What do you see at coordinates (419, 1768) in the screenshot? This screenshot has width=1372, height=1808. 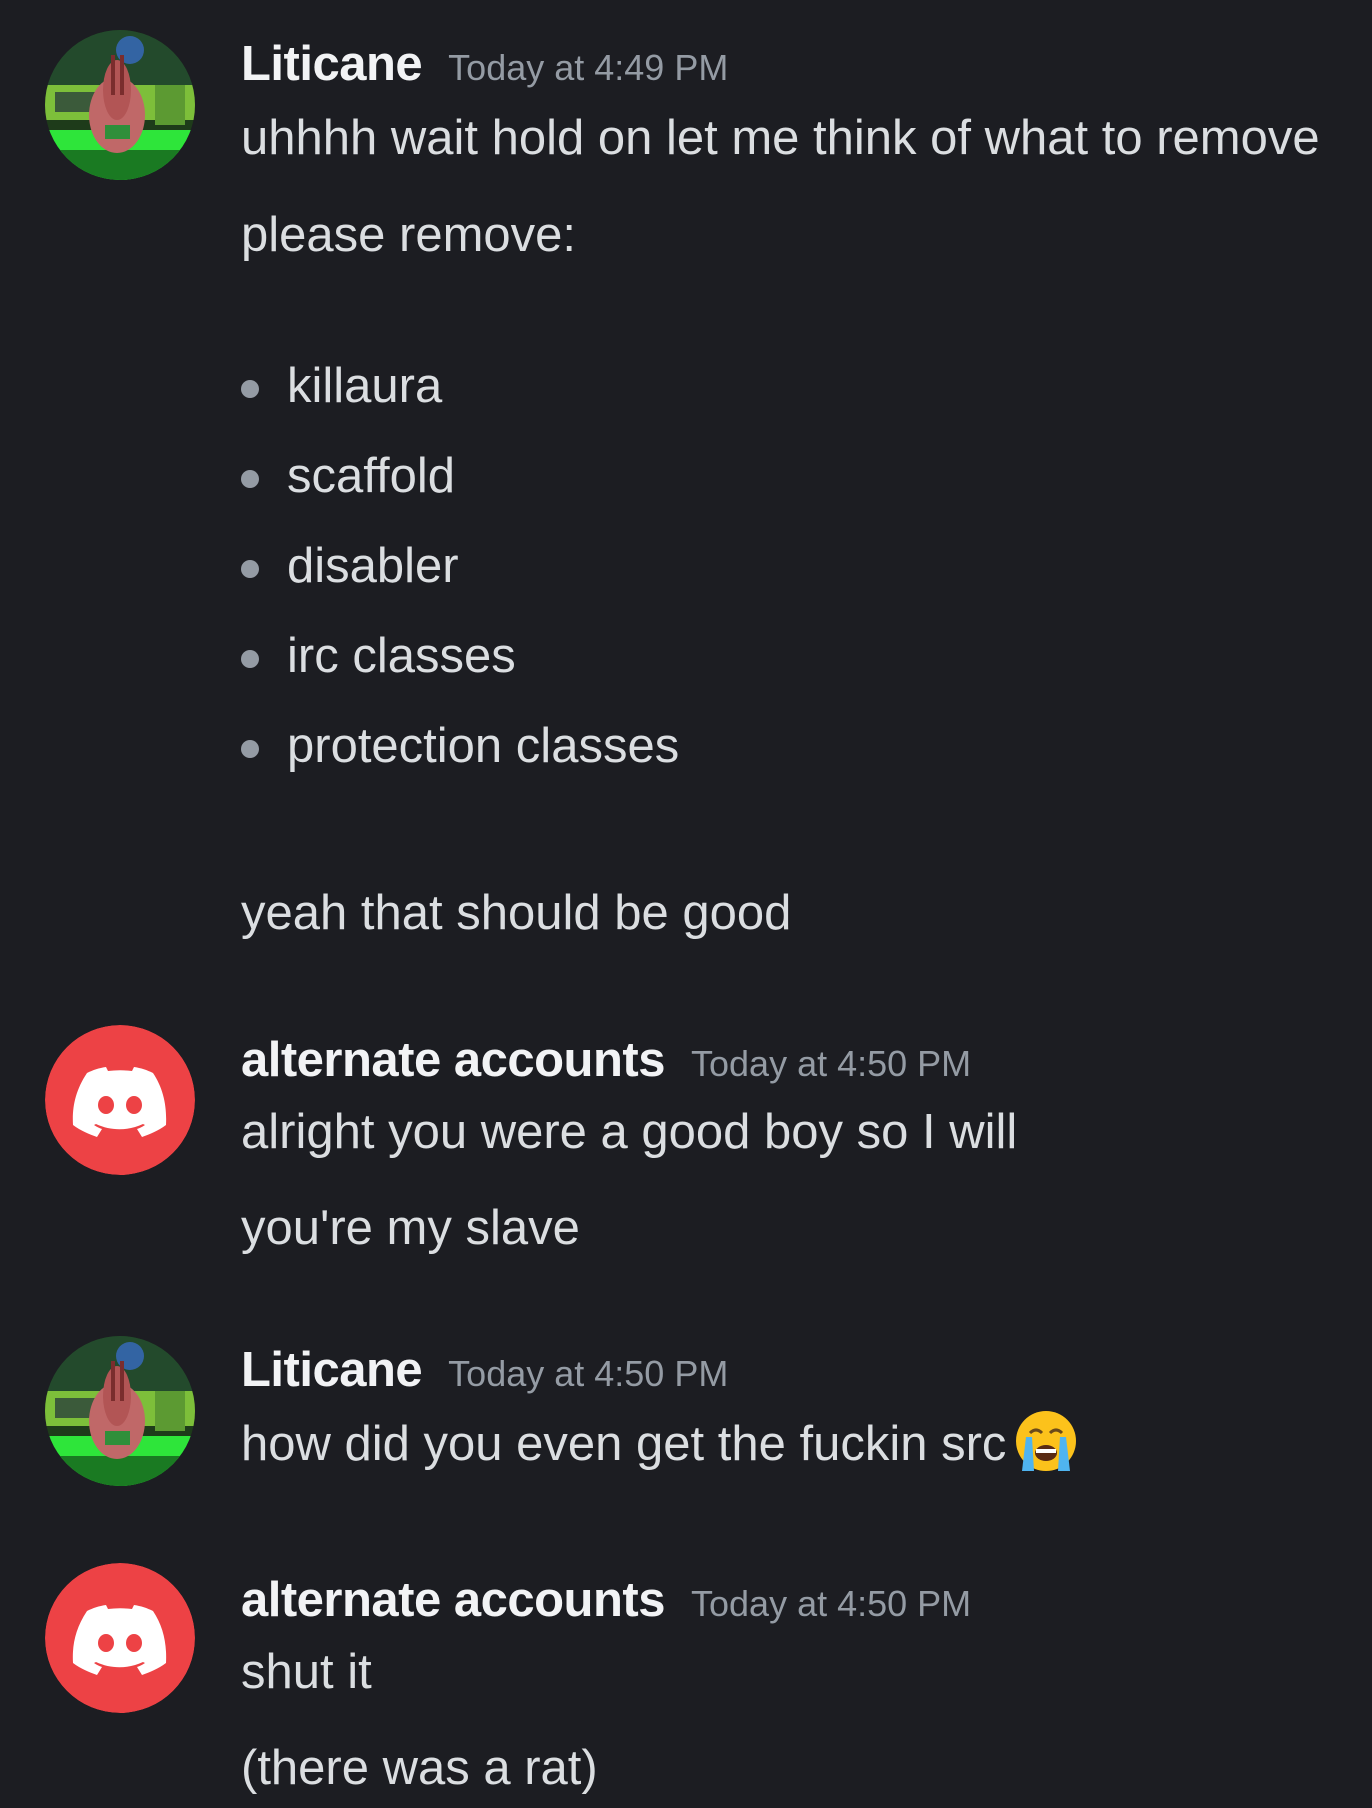 I see `message-text: (there was a rat)` at bounding box center [419, 1768].